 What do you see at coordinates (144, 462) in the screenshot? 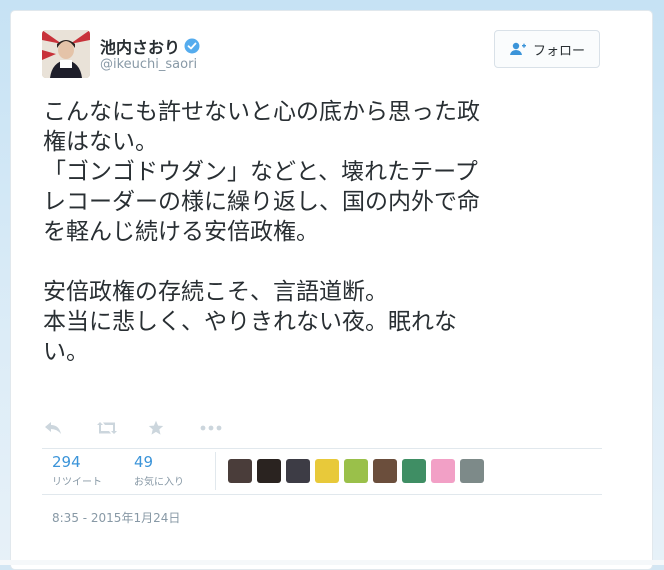
I see `favorites-count: 49` at bounding box center [144, 462].